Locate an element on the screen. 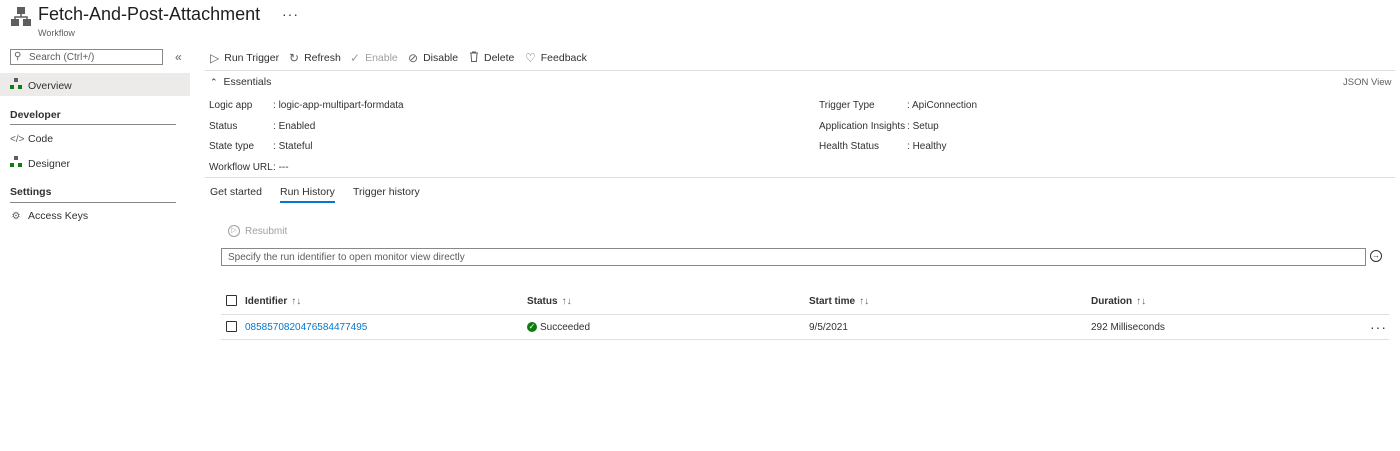 This screenshot has height=451, width=1400. logic-app-icon is located at coordinates (21, 17).